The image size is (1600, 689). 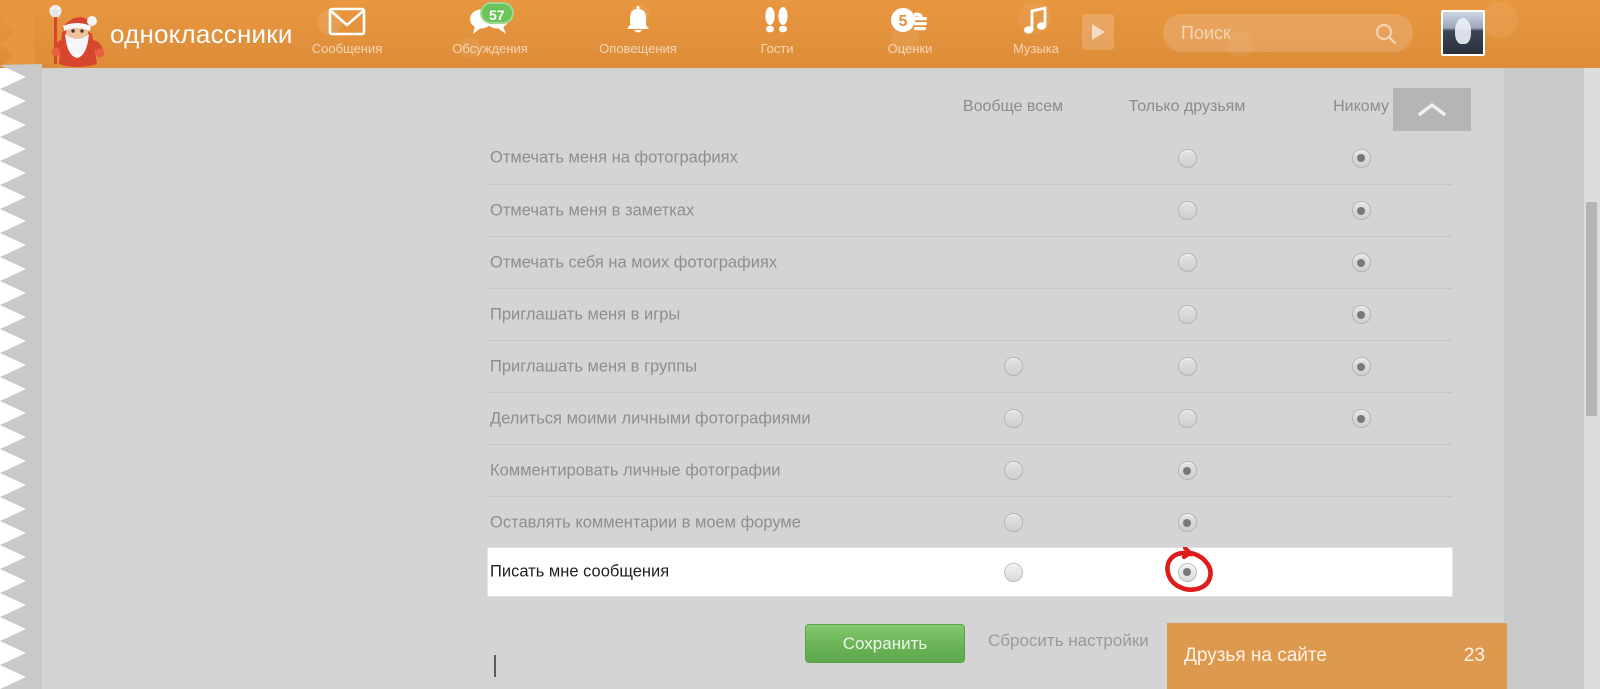 I want to click on nav-item-messages: Сообщения, so click(x=347, y=34).